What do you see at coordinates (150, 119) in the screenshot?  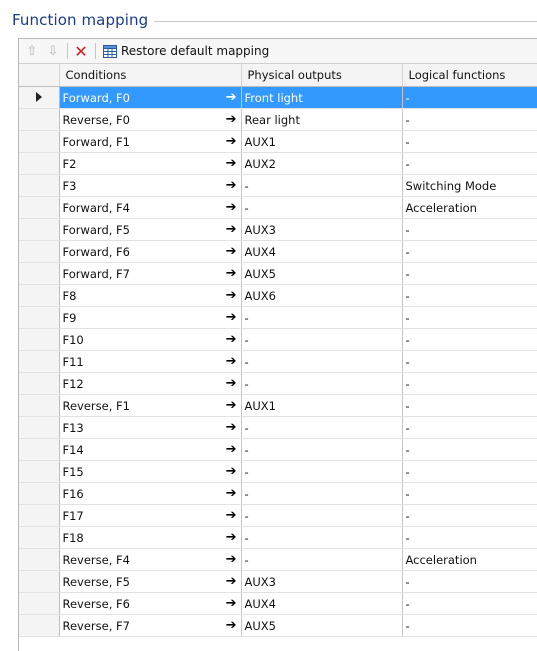 I see `condition-cell: Reverse, F0 ➔` at bounding box center [150, 119].